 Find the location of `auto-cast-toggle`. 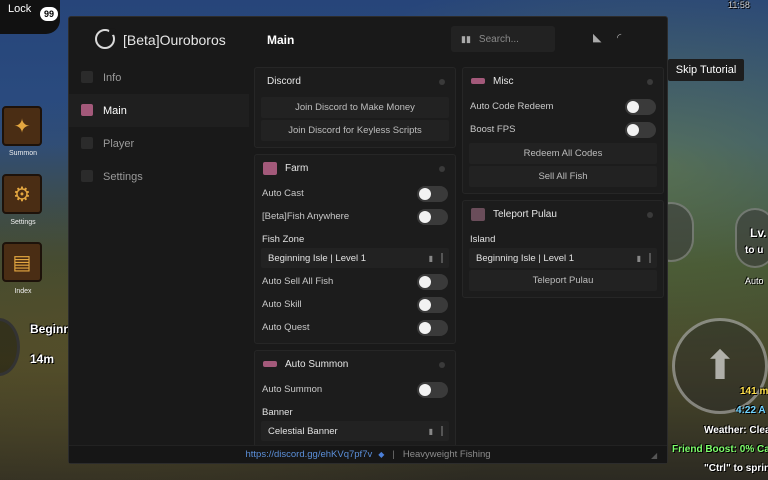

auto-cast-toggle is located at coordinates (432, 194).